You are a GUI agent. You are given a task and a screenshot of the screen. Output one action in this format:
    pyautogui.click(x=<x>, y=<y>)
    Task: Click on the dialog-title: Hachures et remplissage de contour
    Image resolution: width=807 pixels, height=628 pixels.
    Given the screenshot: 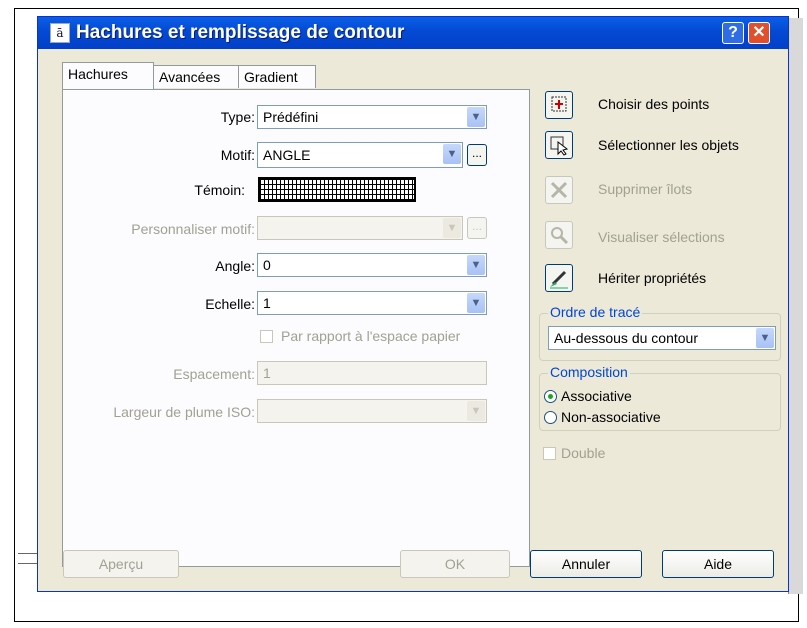 What is the action you would take?
    pyautogui.click(x=240, y=32)
    